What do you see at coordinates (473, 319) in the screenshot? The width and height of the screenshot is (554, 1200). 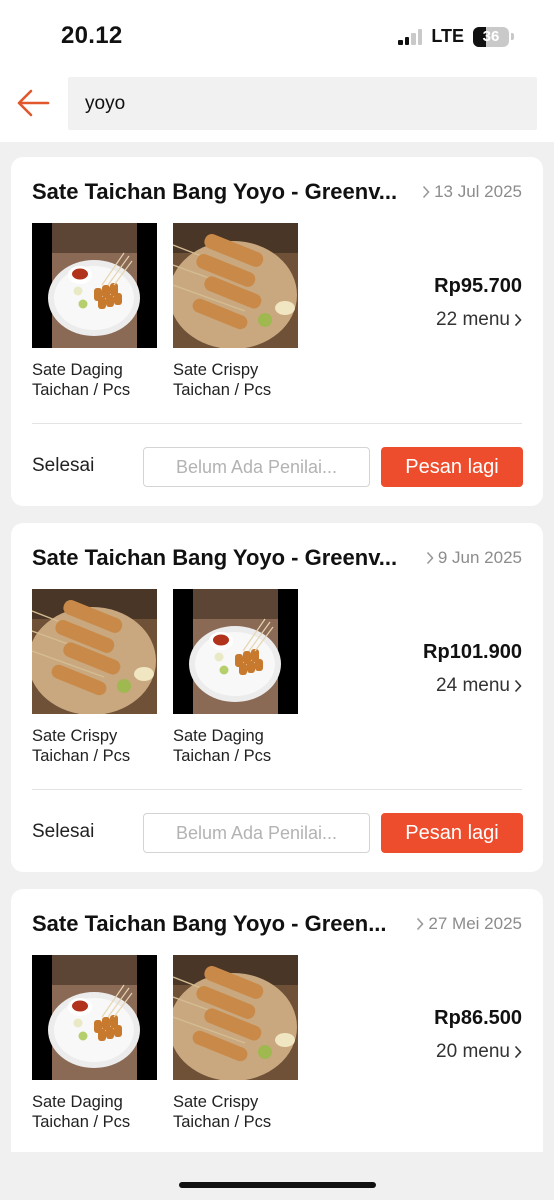 I see `menu-count-text: 22 menu` at bounding box center [473, 319].